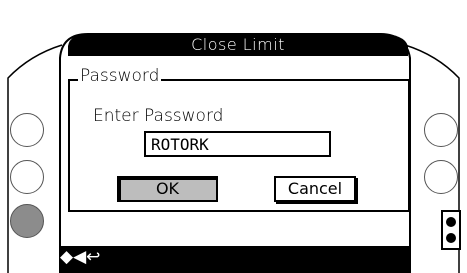 This screenshot has width=467, height=273. I want to click on navigation-hint: ◆◀↩, so click(80, 257).